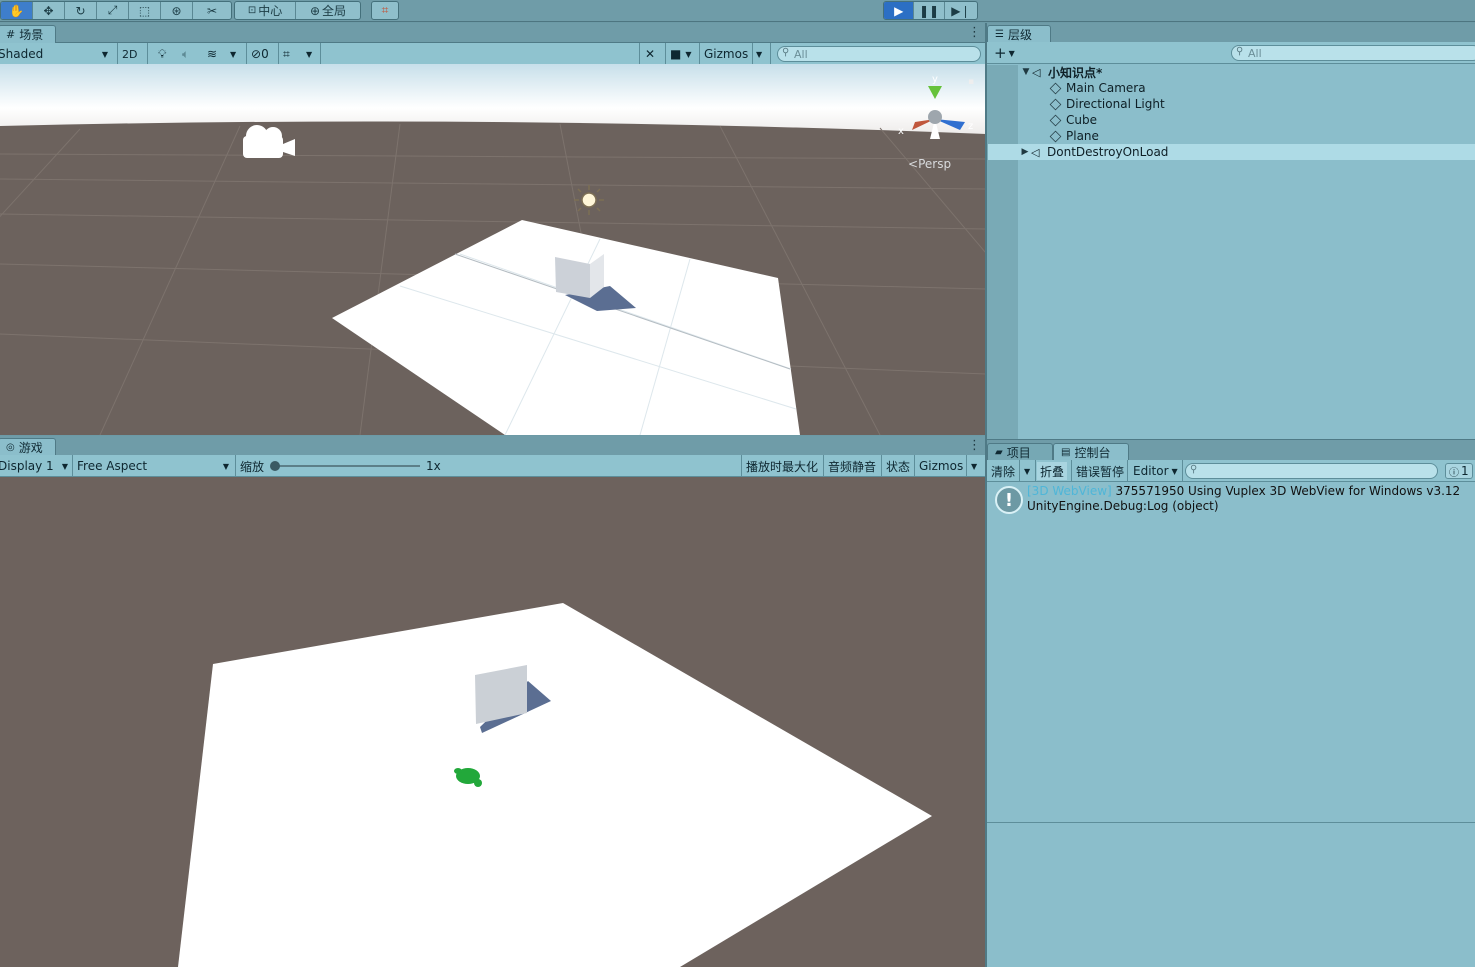 The height and width of the screenshot is (967, 1475). What do you see at coordinates (286, 54) in the screenshot?
I see `grid-toggle-icon: ⌗` at bounding box center [286, 54].